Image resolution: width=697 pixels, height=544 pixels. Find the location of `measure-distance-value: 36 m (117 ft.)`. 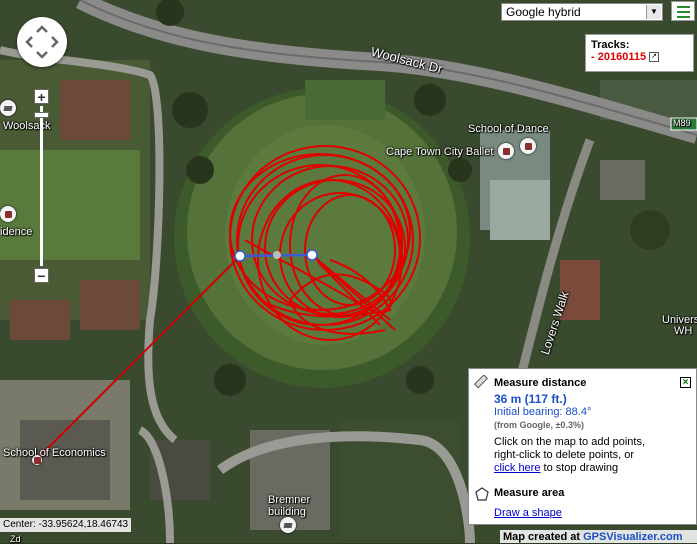

measure-distance-value: 36 m (117 ft.) is located at coordinates (530, 399).